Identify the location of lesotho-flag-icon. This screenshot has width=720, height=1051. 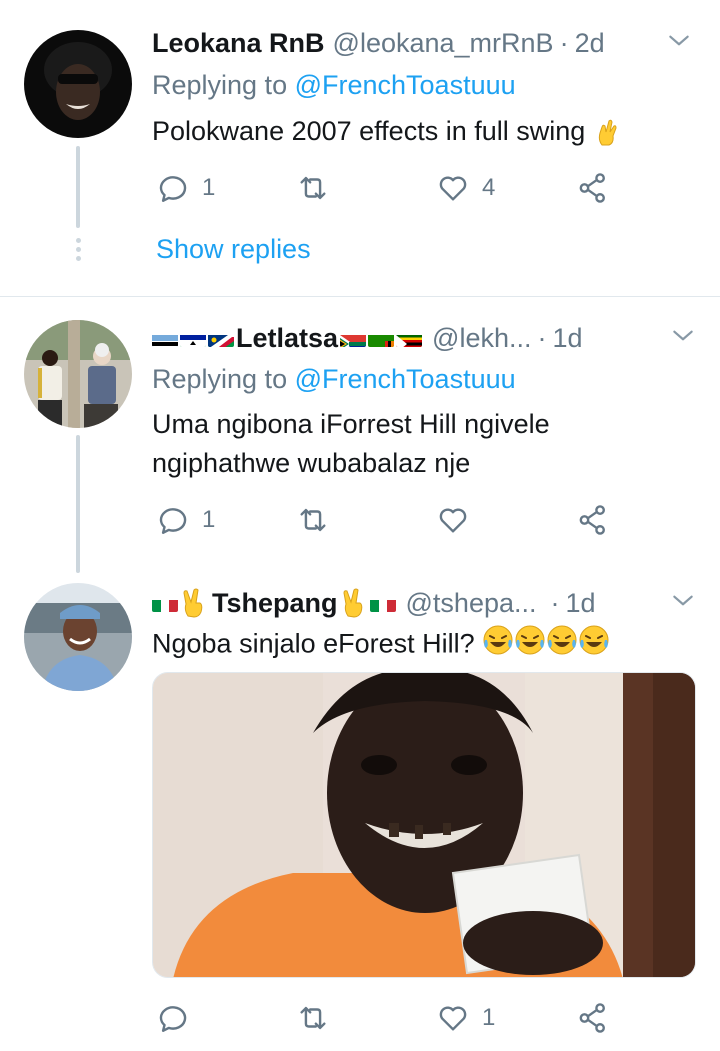
(193, 338).